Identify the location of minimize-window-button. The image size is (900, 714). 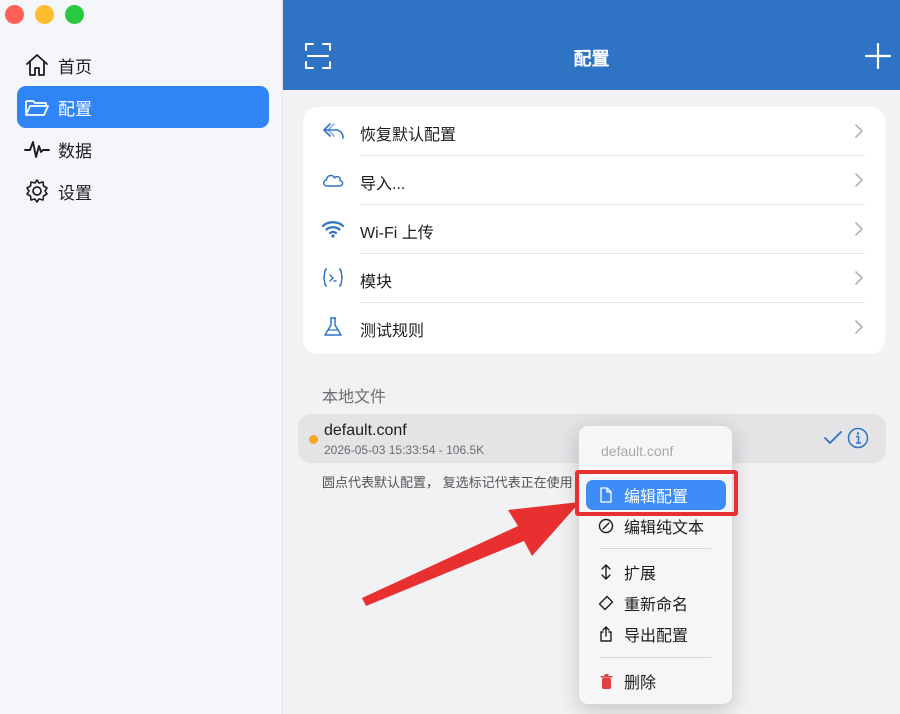
(44, 14).